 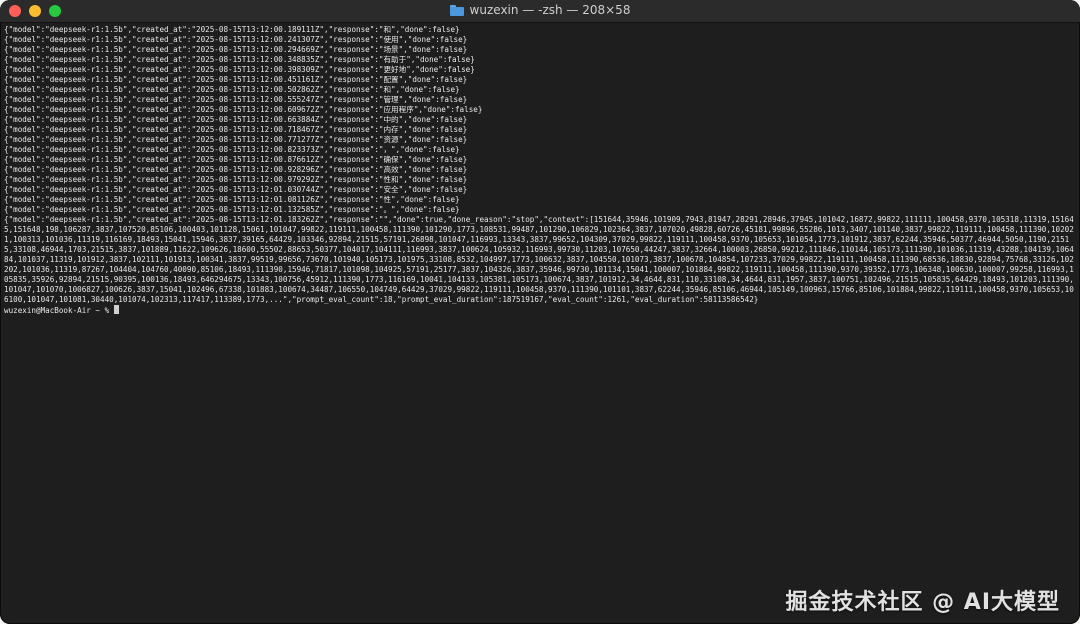 I want to click on window-title: wuzexin — -zsh — 208×58, so click(x=550, y=10).